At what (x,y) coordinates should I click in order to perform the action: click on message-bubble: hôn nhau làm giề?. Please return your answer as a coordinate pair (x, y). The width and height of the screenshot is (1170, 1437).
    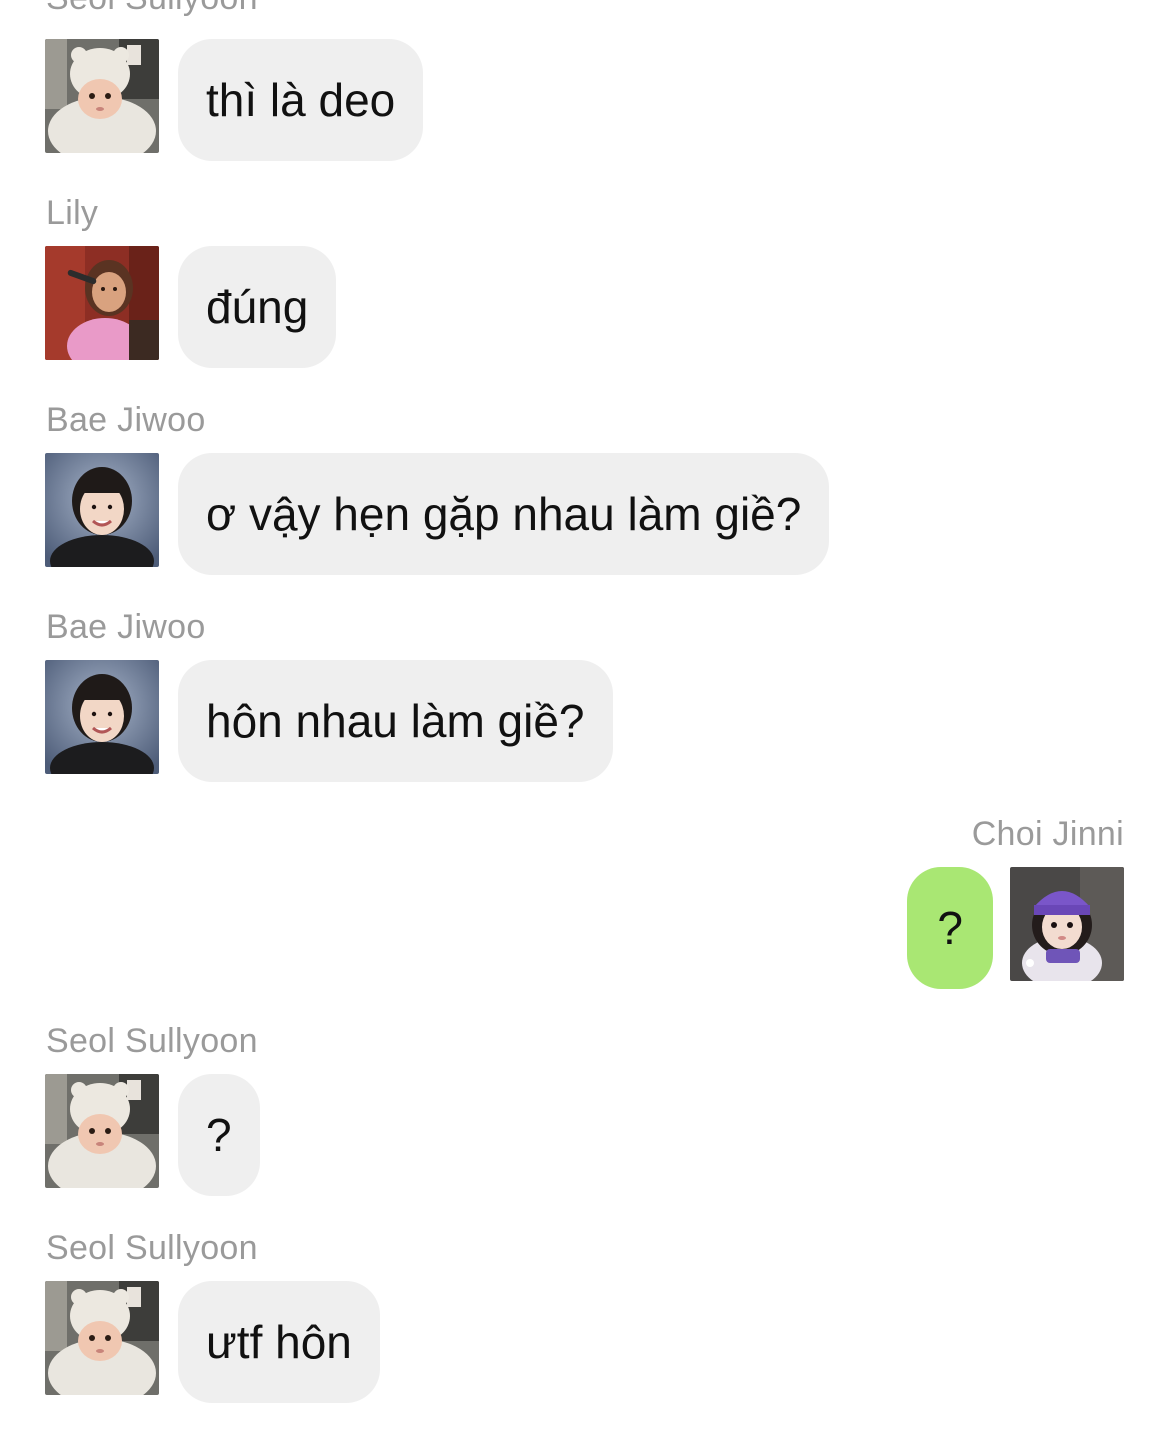
    Looking at the image, I should click on (395, 721).